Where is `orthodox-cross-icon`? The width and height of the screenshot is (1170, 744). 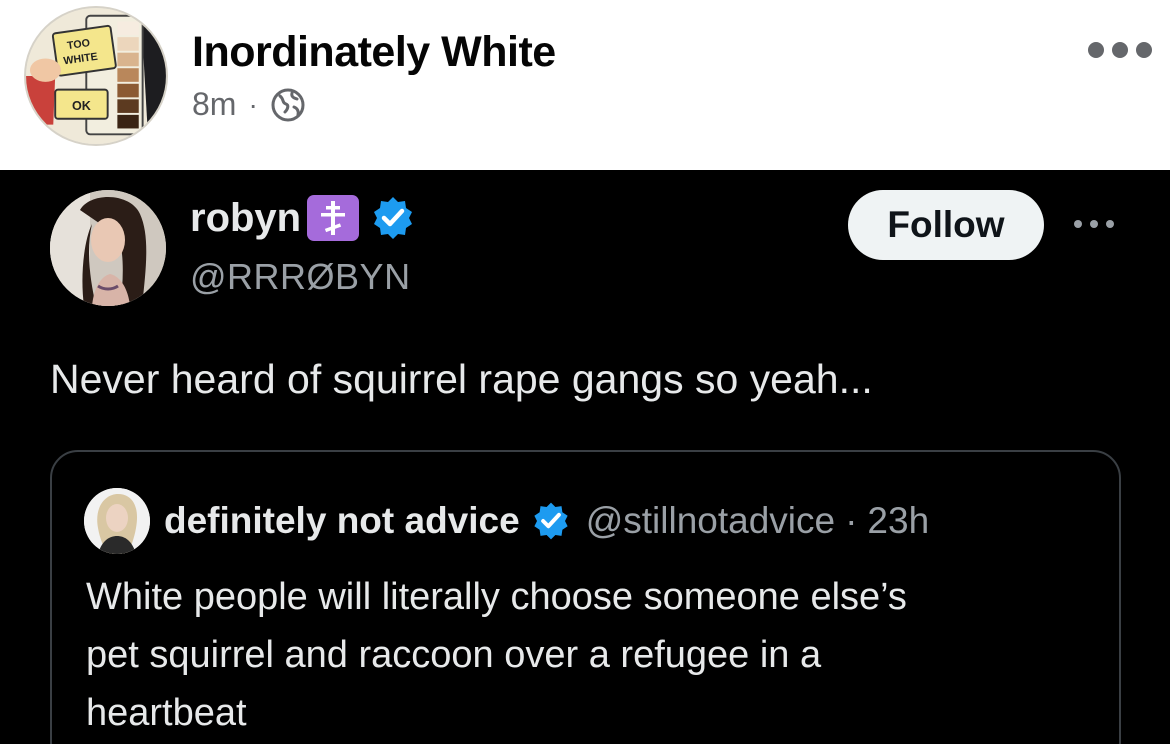 orthodox-cross-icon is located at coordinates (333, 218).